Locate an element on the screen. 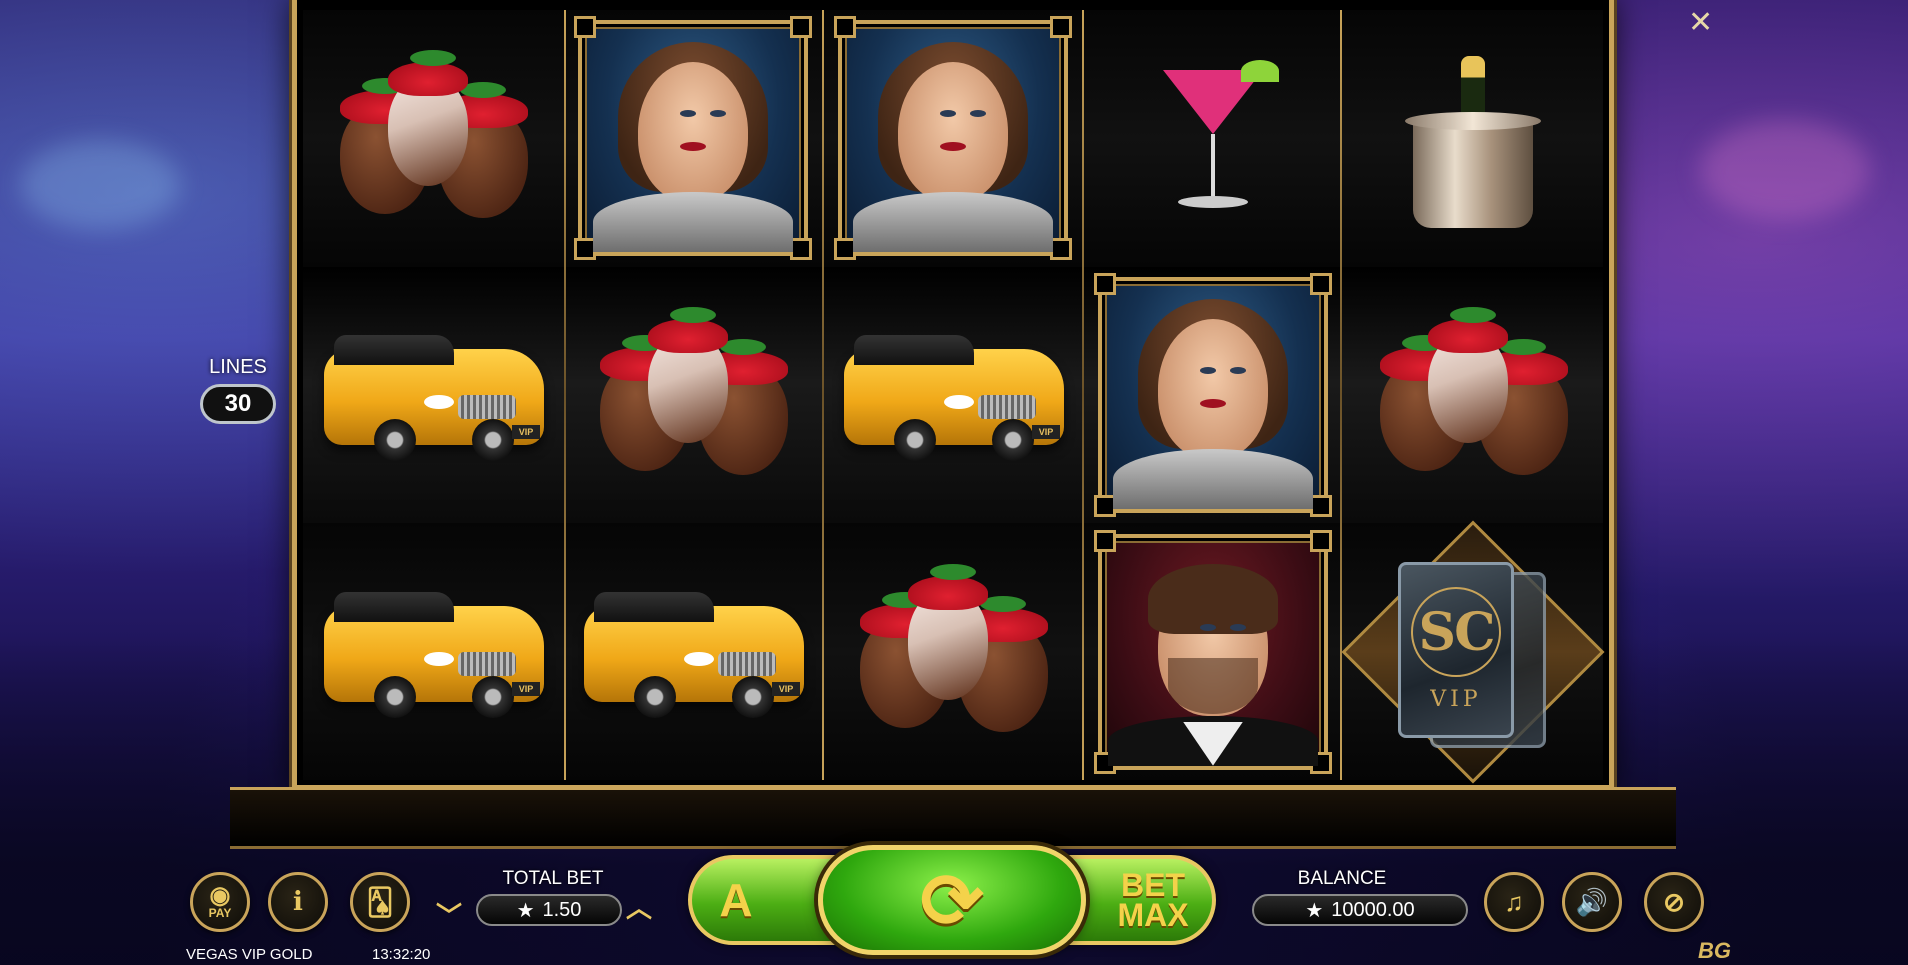 The width and height of the screenshot is (1908, 965). speaker-icon: 🔊 is located at coordinates (1592, 901).